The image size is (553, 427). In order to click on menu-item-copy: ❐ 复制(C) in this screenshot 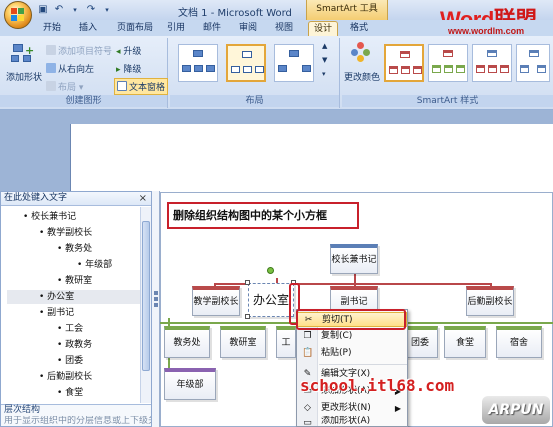, I will do `click(352, 336)`.